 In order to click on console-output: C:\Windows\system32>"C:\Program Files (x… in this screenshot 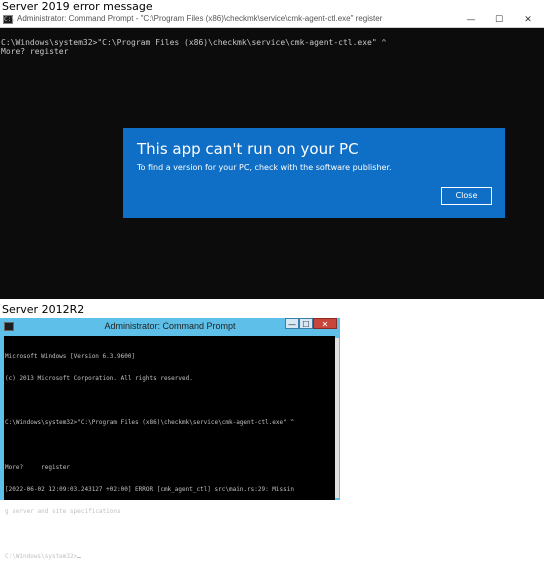, I will do `click(193, 47)`.